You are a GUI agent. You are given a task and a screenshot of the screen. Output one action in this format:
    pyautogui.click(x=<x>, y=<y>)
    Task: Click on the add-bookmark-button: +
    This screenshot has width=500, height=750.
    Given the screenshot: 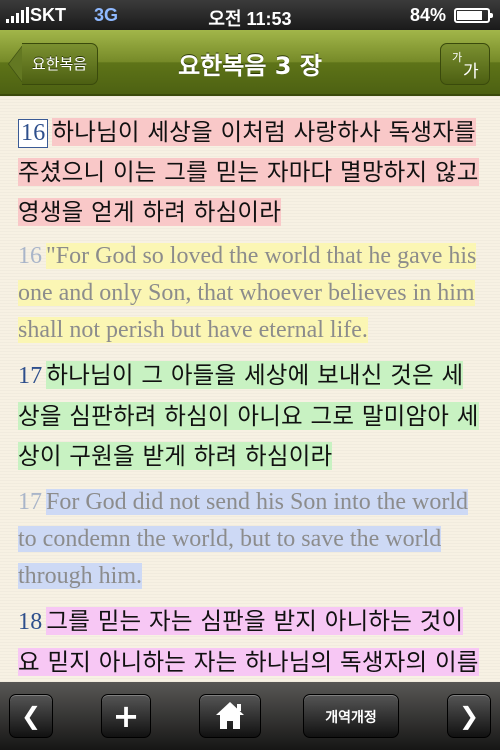 What is the action you would take?
    pyautogui.click(x=126, y=716)
    